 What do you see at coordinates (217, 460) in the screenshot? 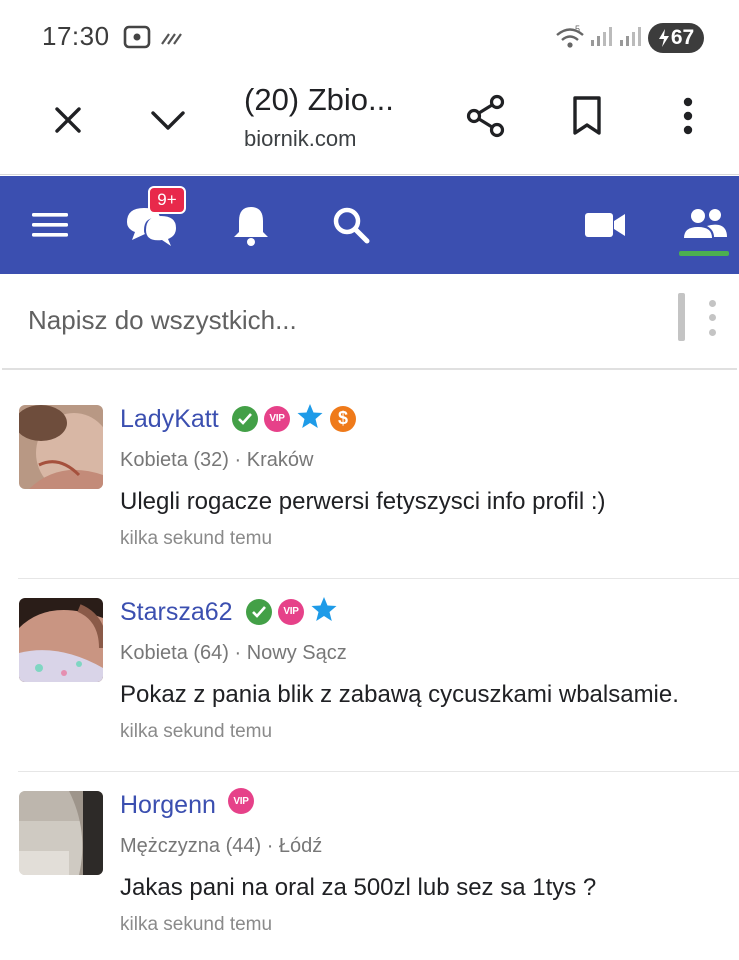
I see `user-meta: Kobieta (32) · Kraków` at bounding box center [217, 460].